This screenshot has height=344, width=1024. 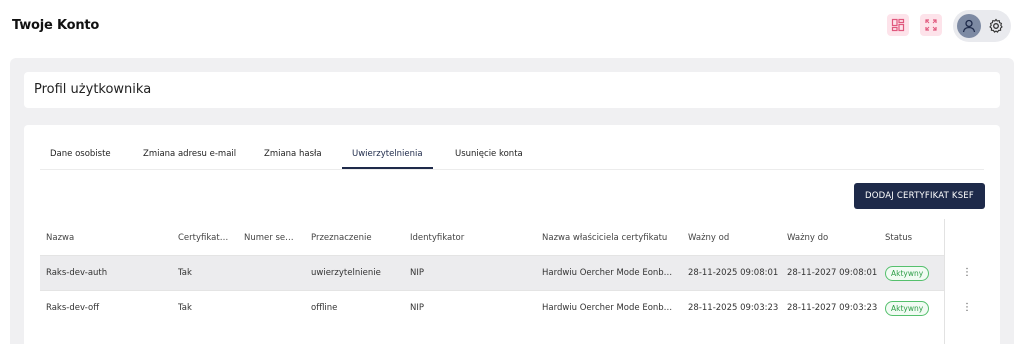 What do you see at coordinates (919, 196) in the screenshot?
I see `add-certificate-button: DODAJ CERTYFIKAT KSEF` at bounding box center [919, 196].